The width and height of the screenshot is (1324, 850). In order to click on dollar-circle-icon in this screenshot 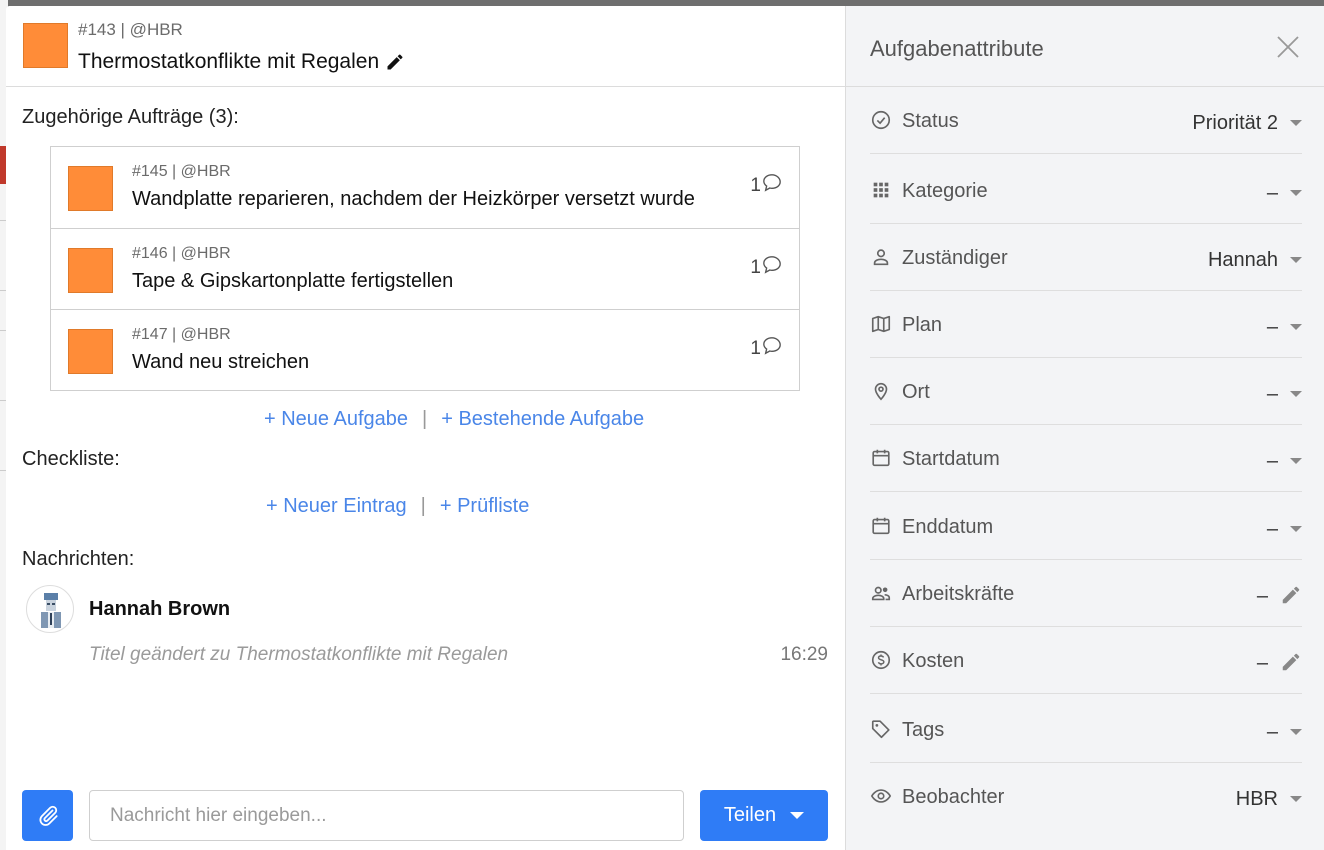, I will do `click(881, 660)`.